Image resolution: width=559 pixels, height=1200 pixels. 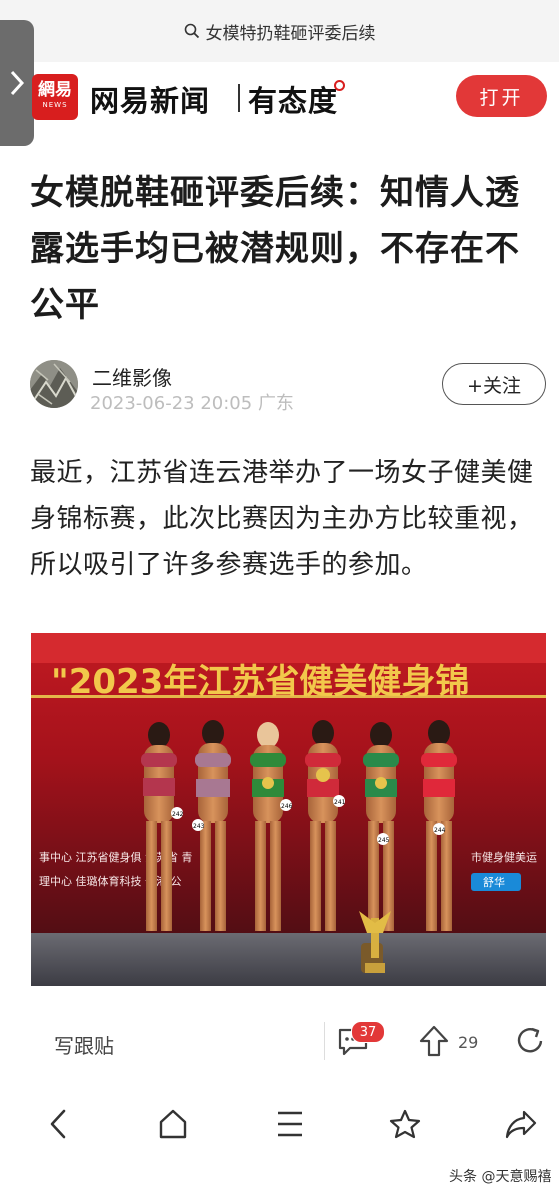 I want to click on netease-logo: 網易 NEWS, so click(x=55, y=97).